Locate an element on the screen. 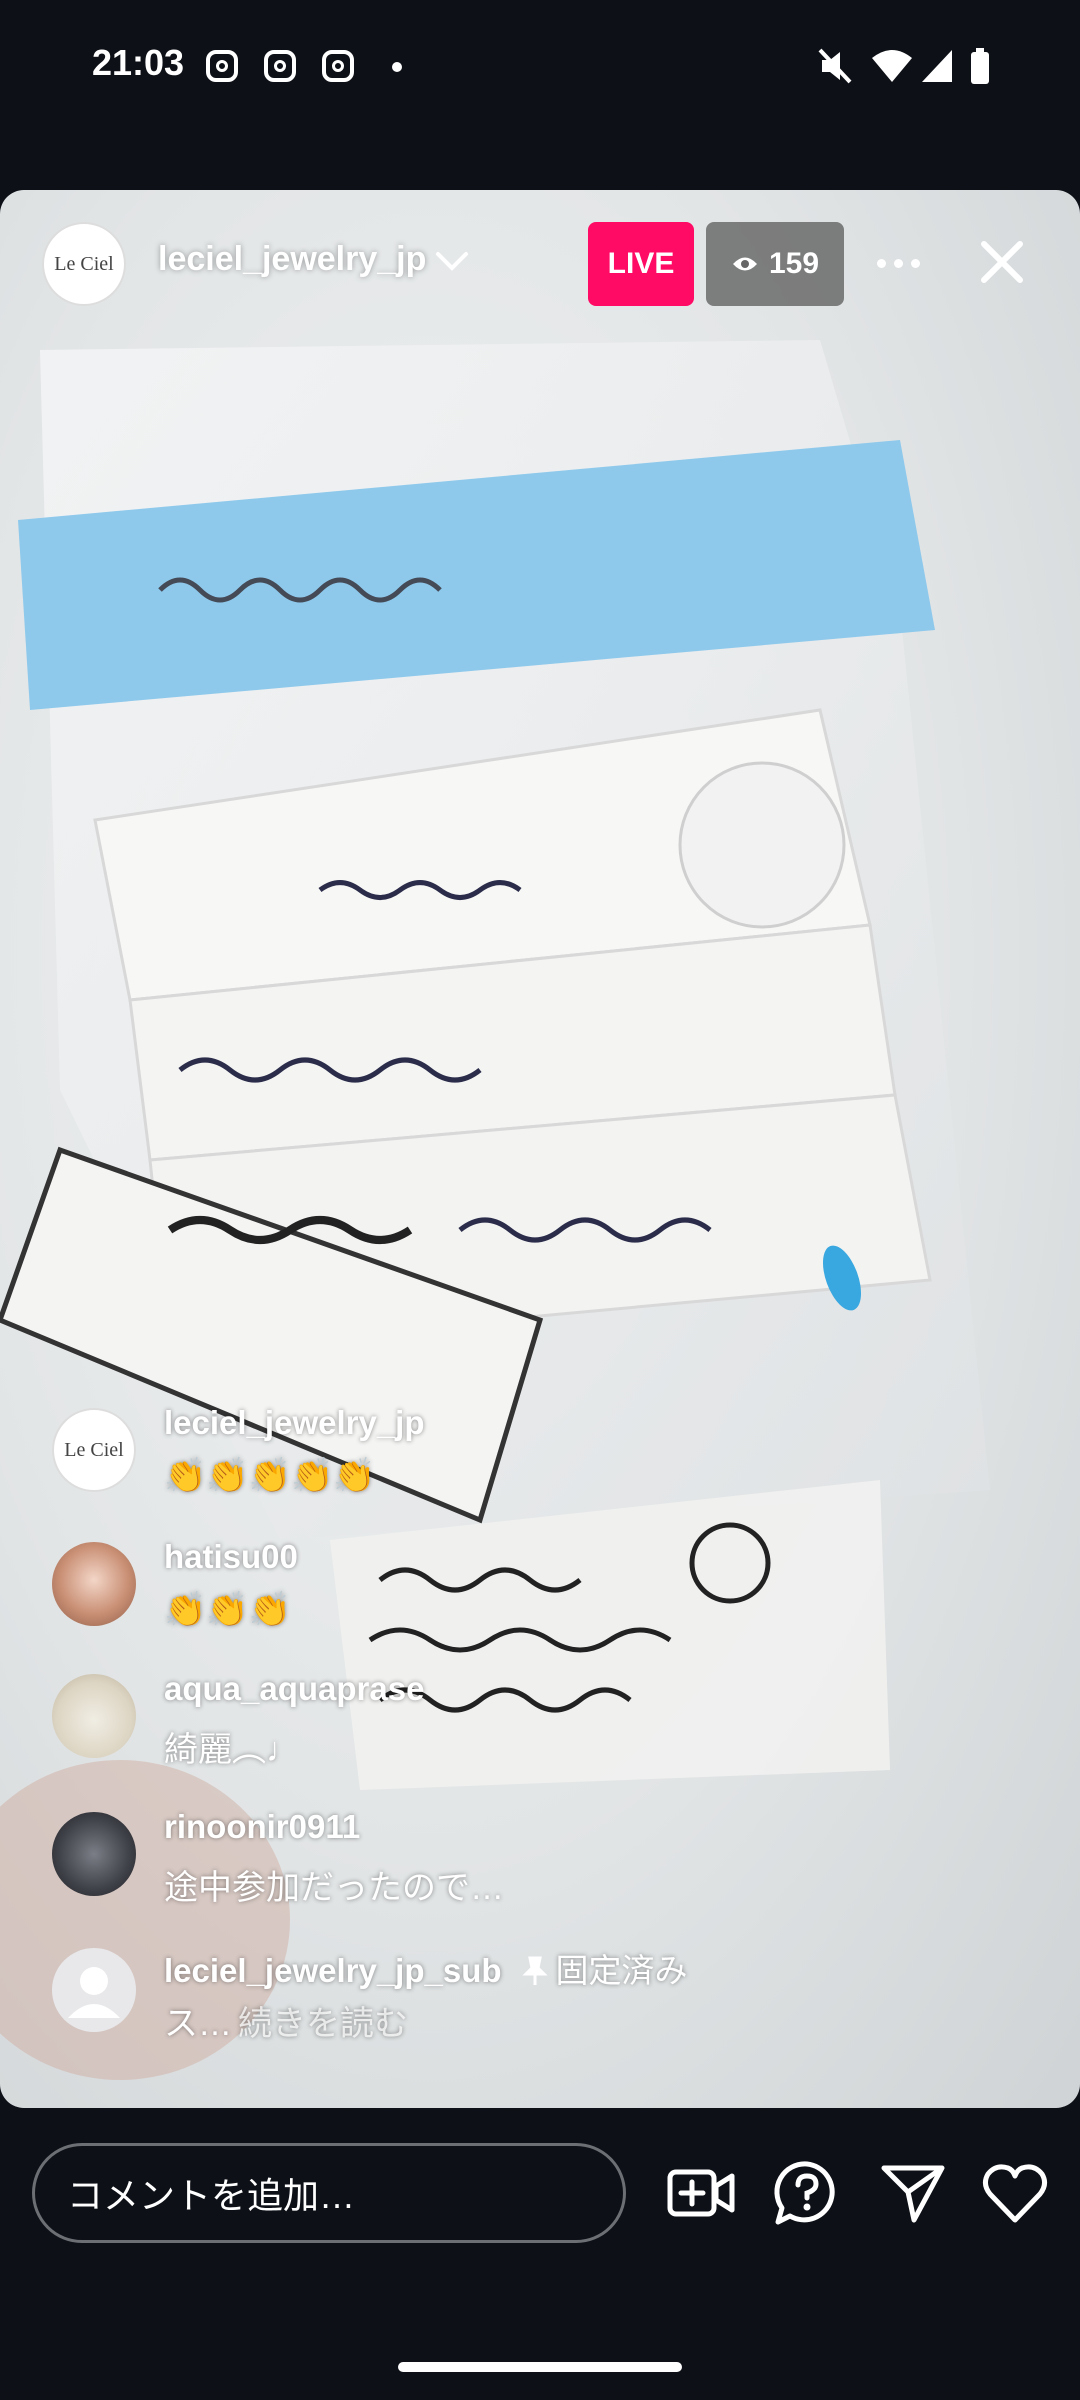 The width and height of the screenshot is (1080, 2400). comment-username-text: leciel_jewelry_jp_sub is located at coordinates (333, 1970).